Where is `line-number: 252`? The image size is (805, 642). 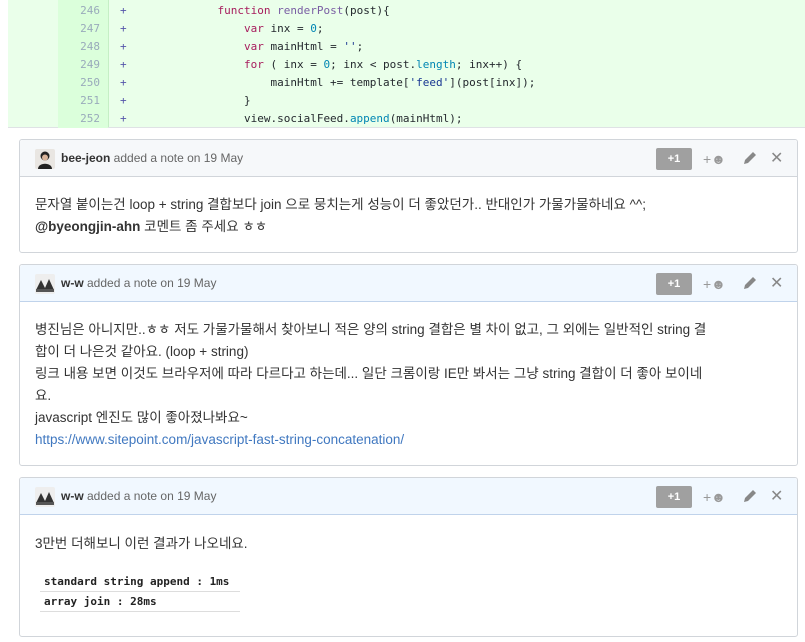 line-number: 252 is located at coordinates (83, 119).